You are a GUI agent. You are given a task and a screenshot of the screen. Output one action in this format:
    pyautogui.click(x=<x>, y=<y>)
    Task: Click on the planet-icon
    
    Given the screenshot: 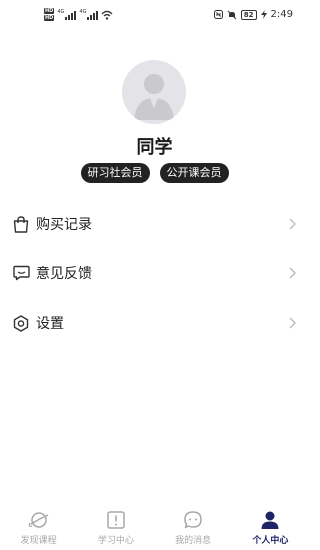 What is the action you would take?
    pyautogui.click(x=38, y=520)
    